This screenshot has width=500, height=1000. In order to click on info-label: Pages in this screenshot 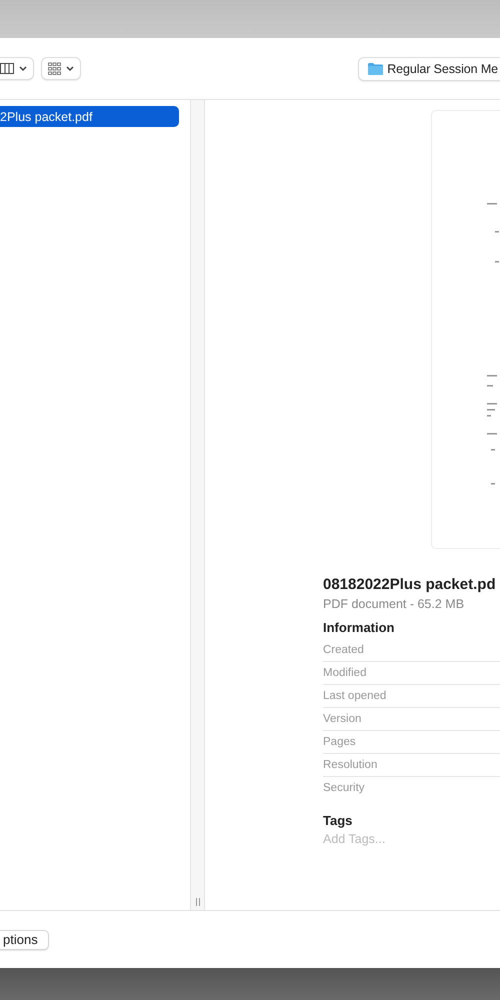, I will do `click(411, 742)`.